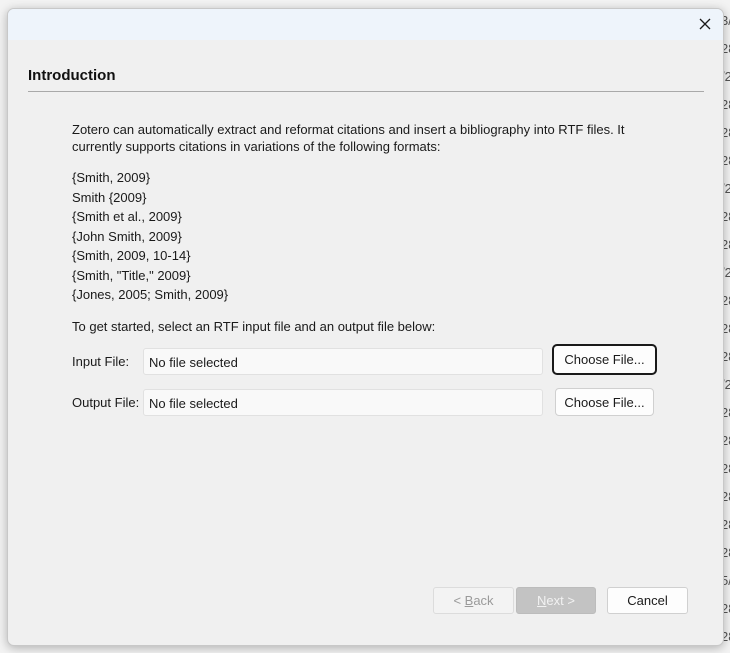  I want to click on next-button-accesskey: N, so click(542, 600).